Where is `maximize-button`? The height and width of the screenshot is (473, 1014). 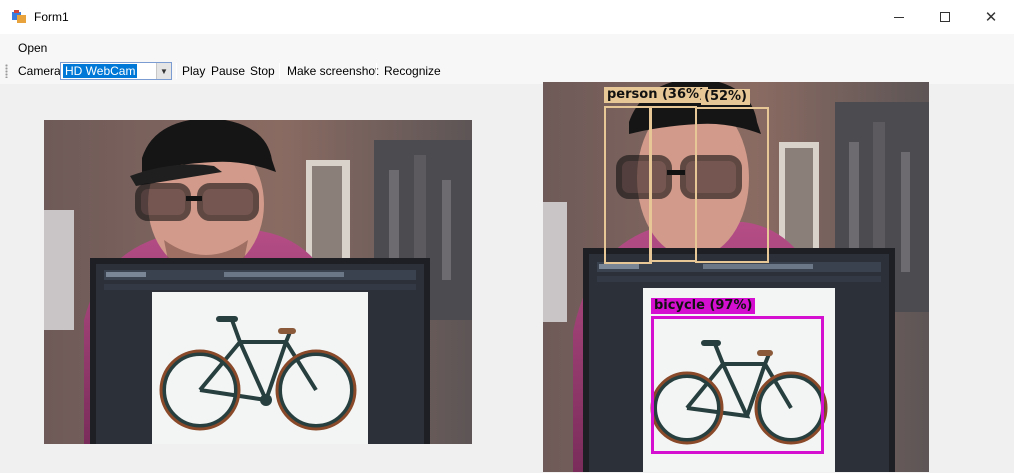 maximize-button is located at coordinates (945, 17).